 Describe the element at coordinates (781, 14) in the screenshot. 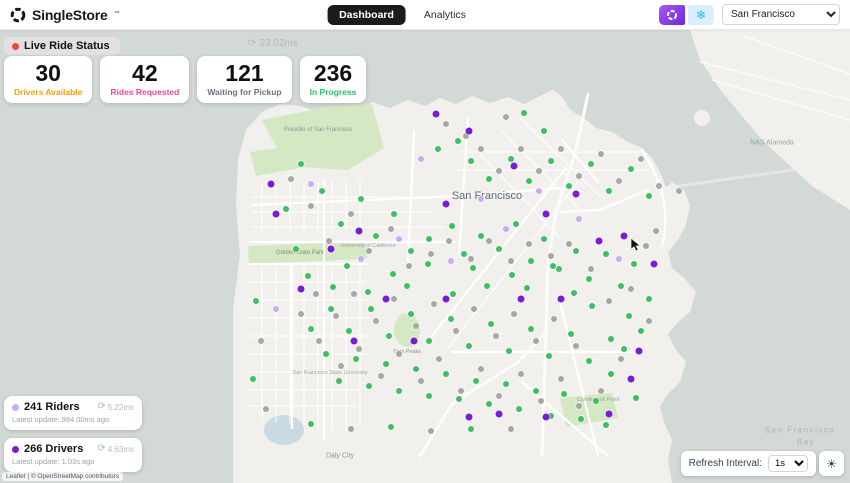

I see `city-select: San Francisco` at that location.